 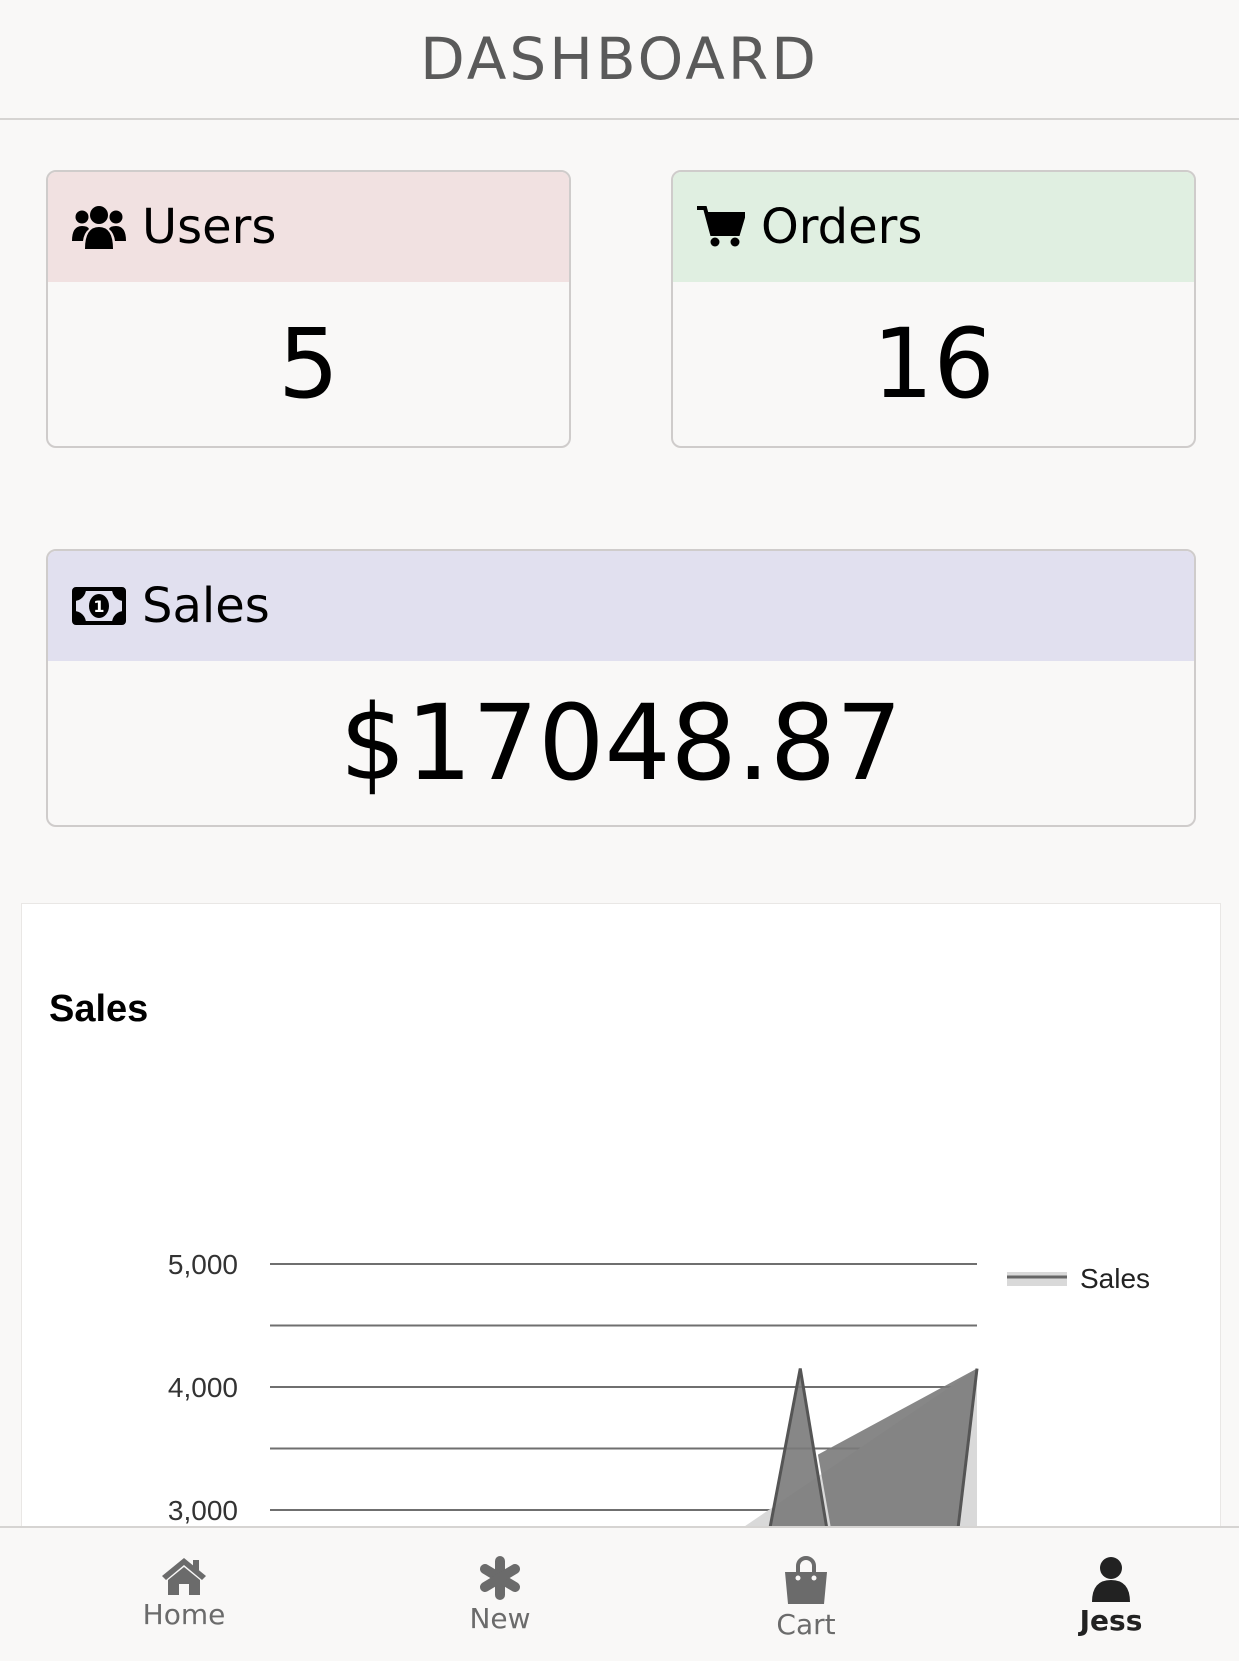 I want to click on users-count: 5, so click(x=308, y=364).